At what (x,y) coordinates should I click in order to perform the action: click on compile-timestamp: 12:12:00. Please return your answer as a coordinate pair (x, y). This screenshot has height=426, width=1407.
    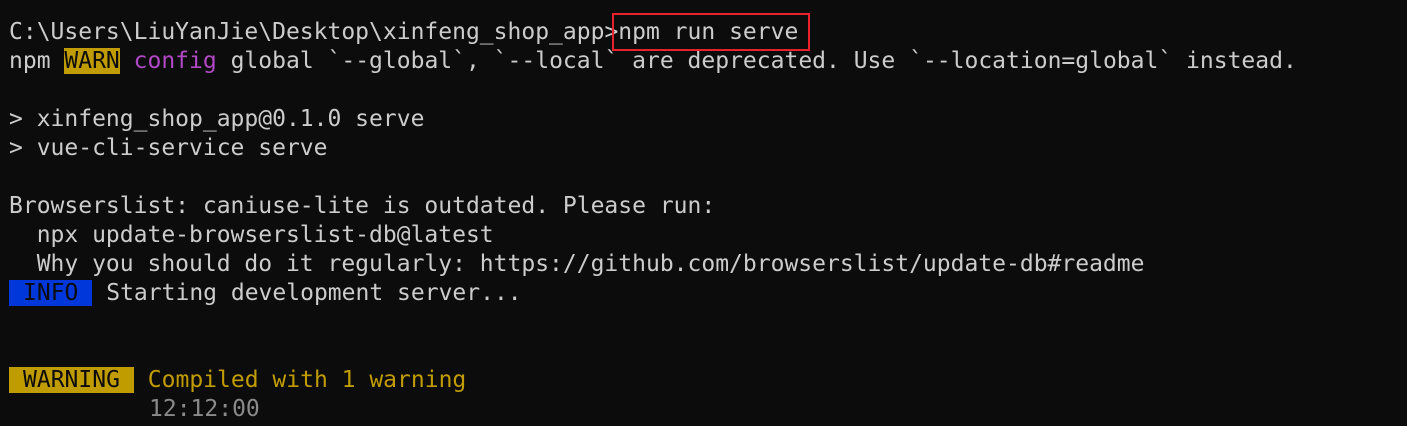
    Looking at the image, I should click on (204, 409).